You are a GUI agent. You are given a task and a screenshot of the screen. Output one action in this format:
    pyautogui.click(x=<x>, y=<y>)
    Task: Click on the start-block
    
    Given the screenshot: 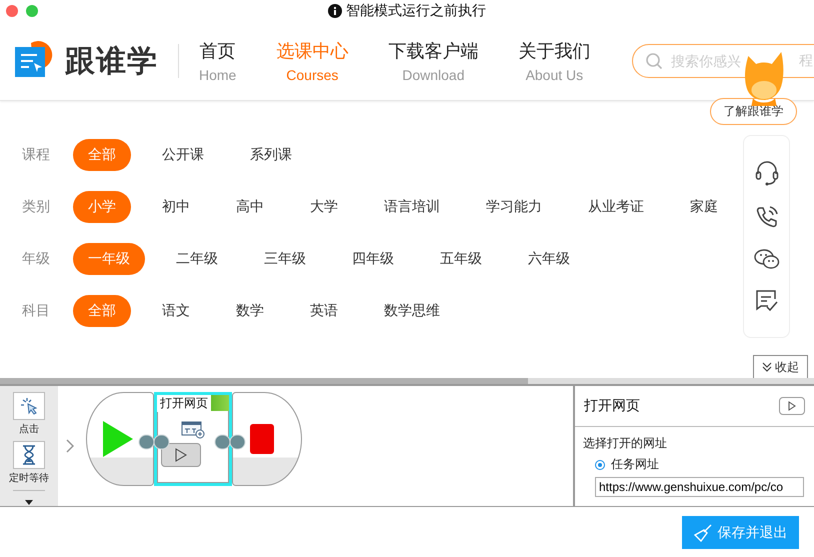 What is the action you would take?
    pyautogui.click(x=120, y=439)
    